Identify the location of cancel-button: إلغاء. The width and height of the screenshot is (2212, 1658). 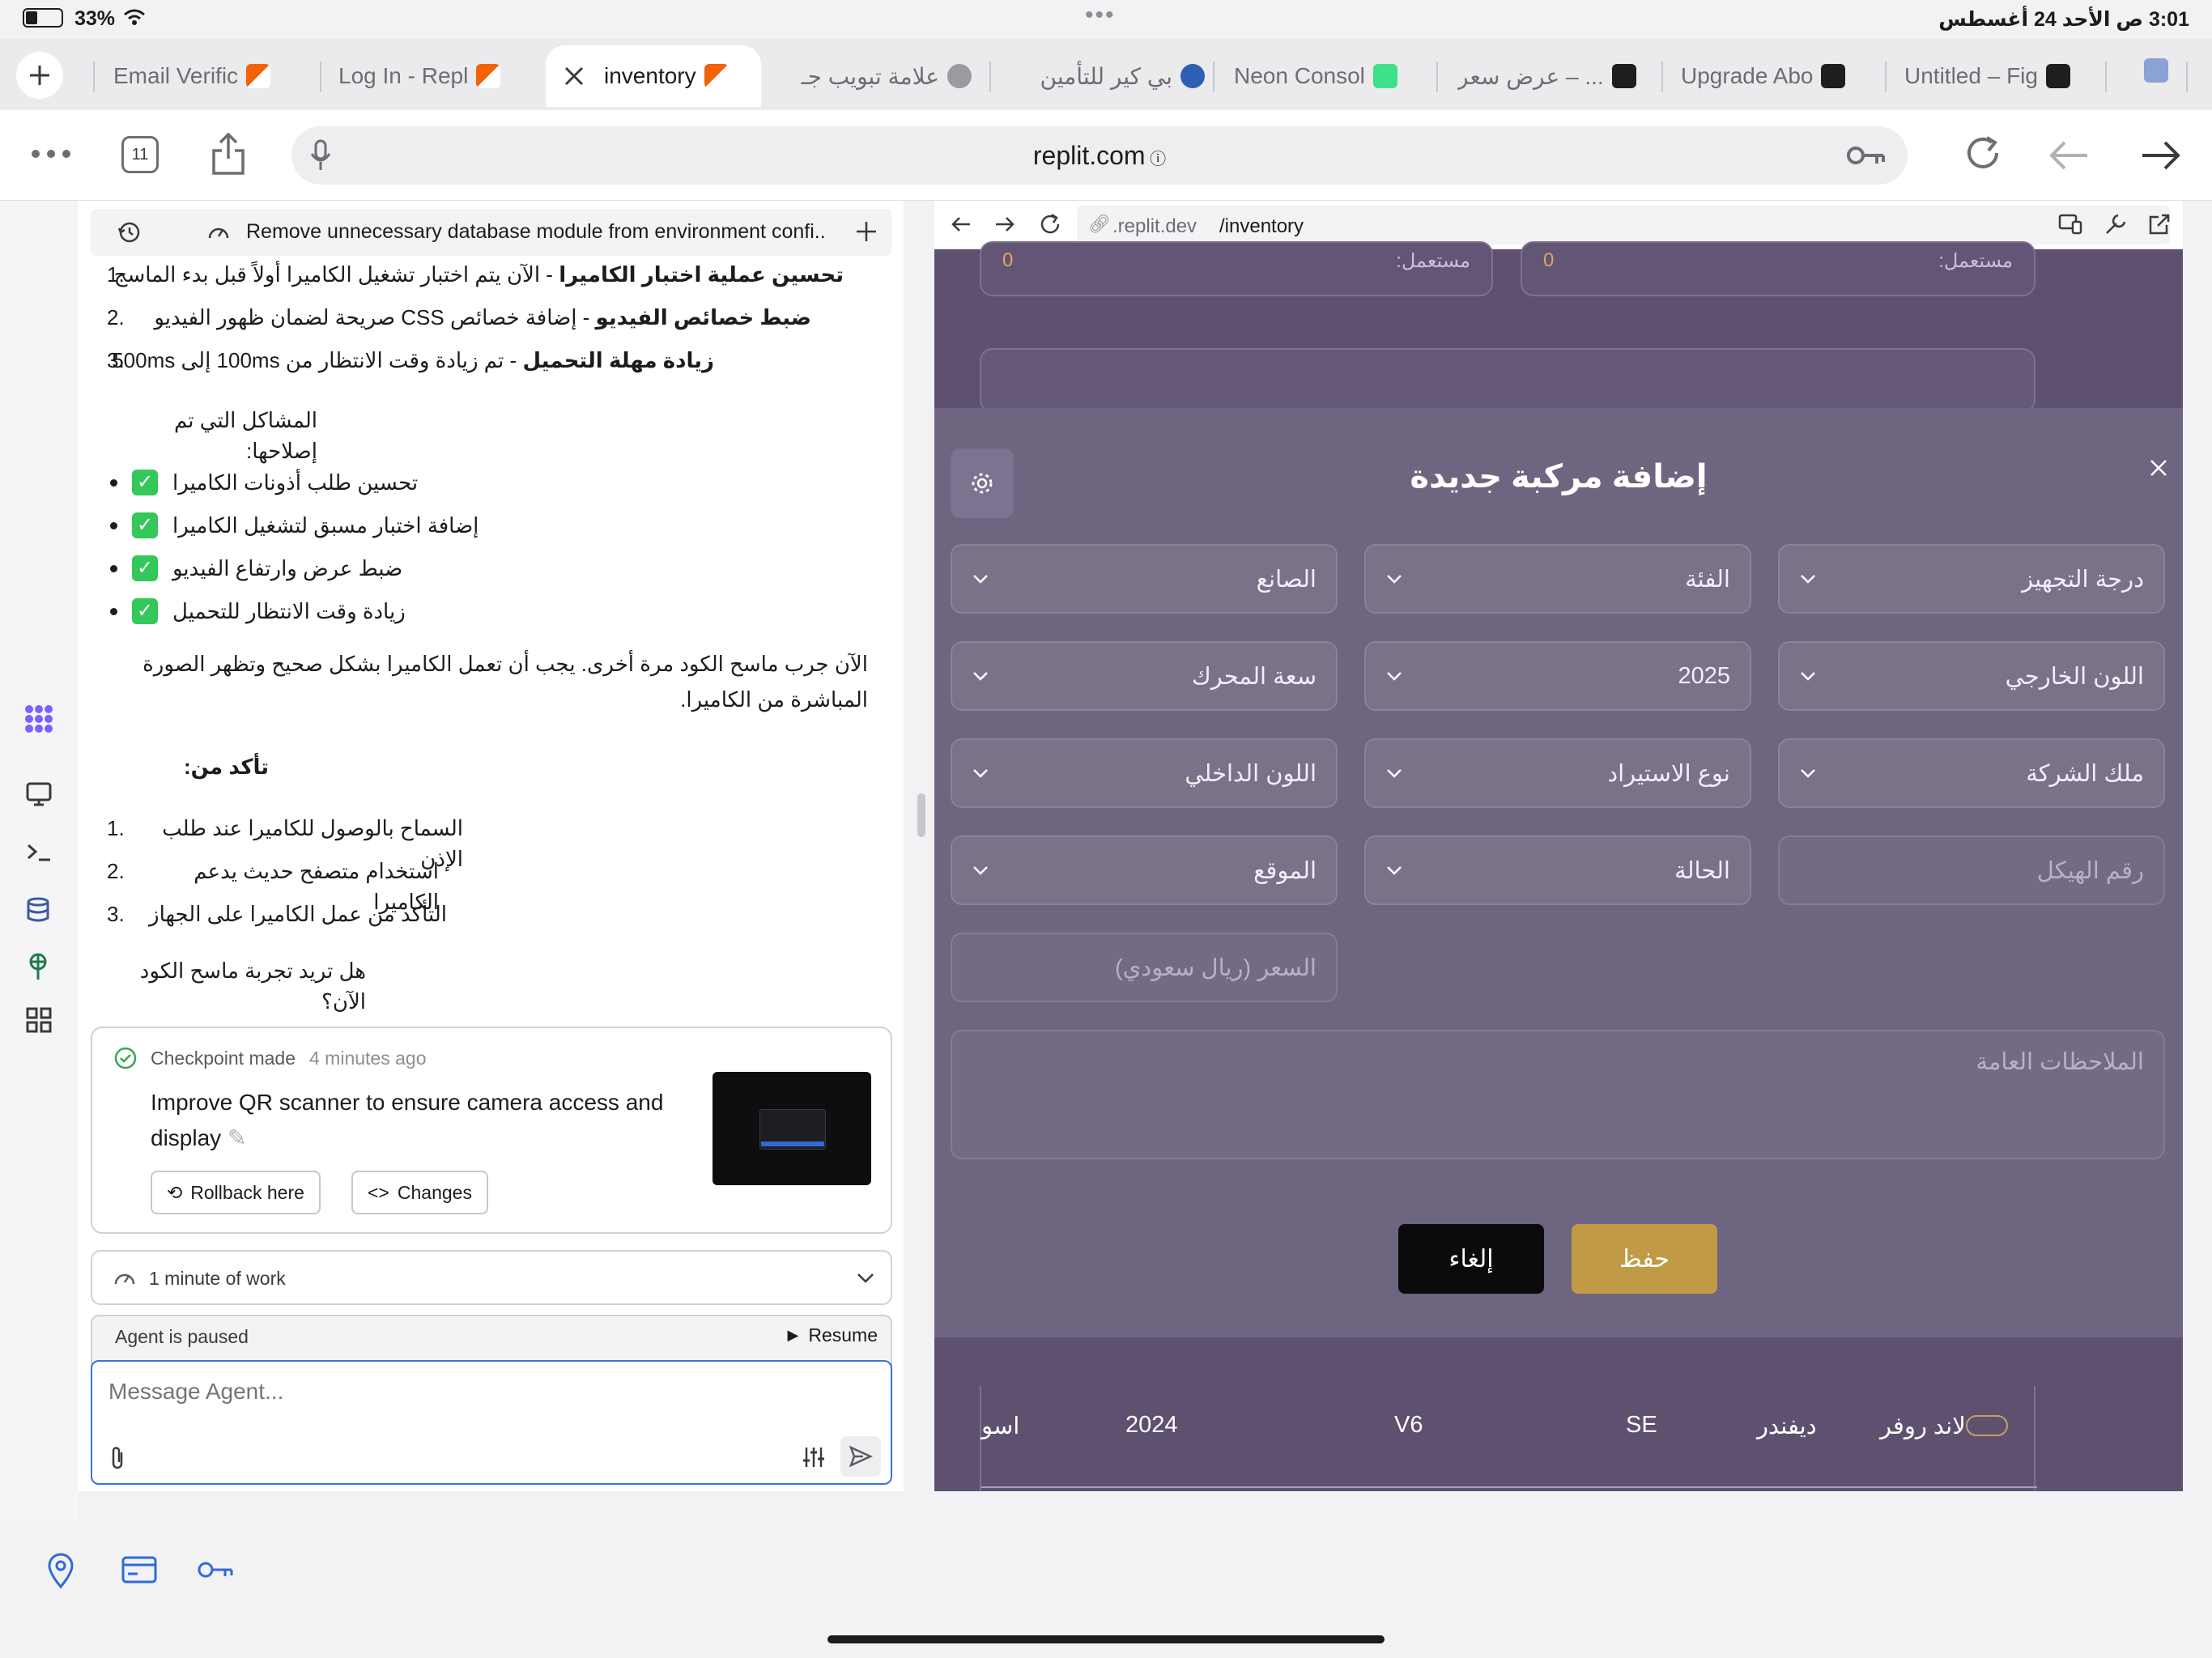
(1471, 1259).